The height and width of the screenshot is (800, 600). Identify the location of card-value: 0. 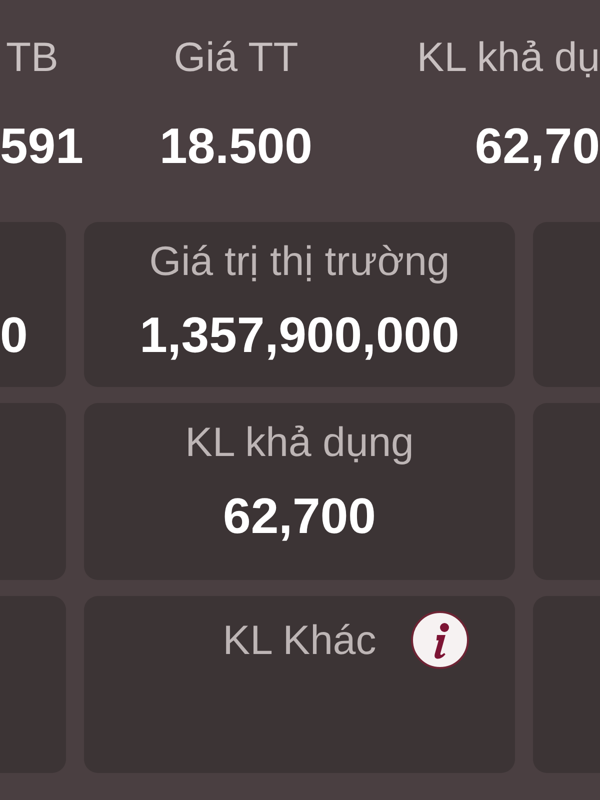
(14, 335).